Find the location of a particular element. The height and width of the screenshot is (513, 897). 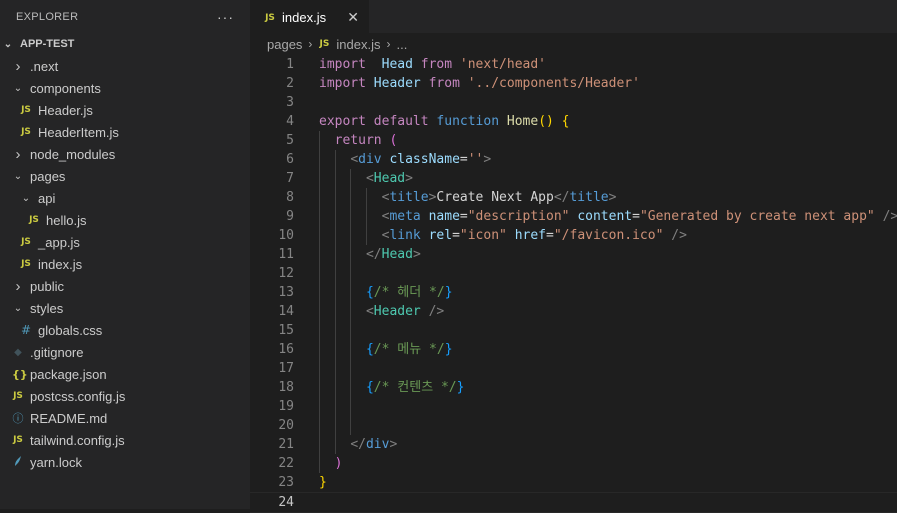

code-line: 15 is located at coordinates (573, 330).